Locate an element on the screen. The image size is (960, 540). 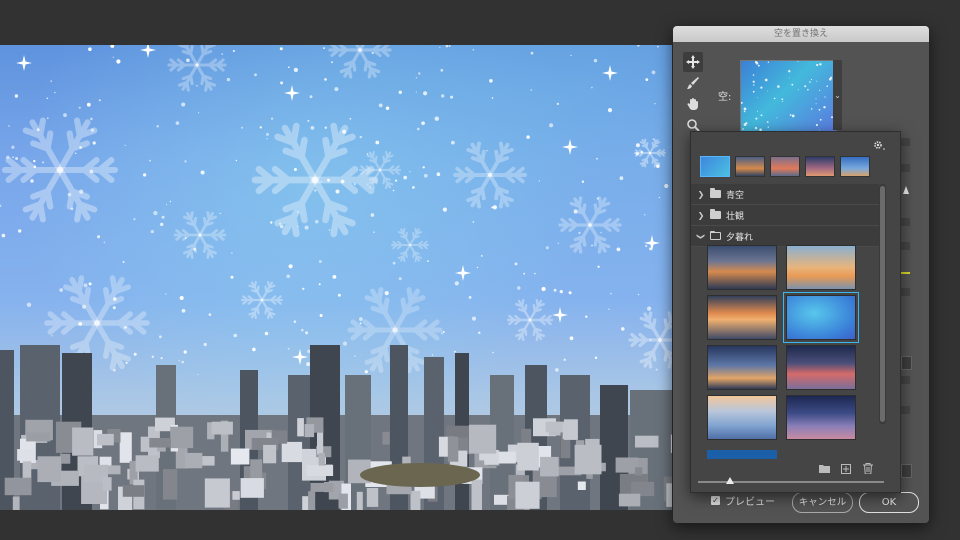
hand-tool is located at coordinates (693, 104).